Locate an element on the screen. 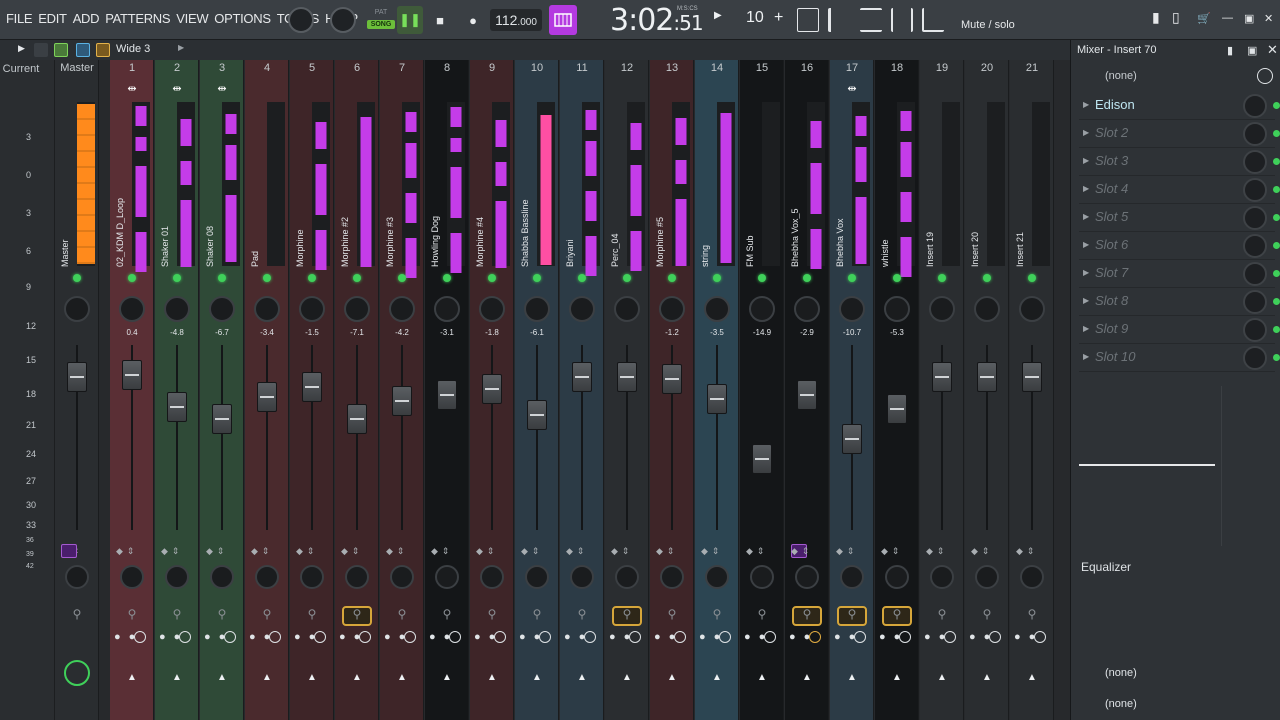  master-active-led is located at coordinates (77, 278).